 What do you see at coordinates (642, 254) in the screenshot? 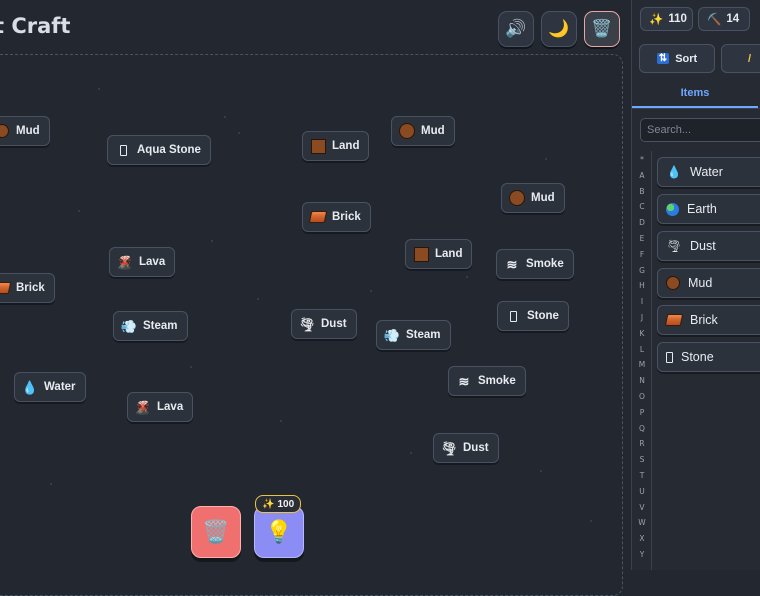
I see `alphabet-letter: F` at bounding box center [642, 254].